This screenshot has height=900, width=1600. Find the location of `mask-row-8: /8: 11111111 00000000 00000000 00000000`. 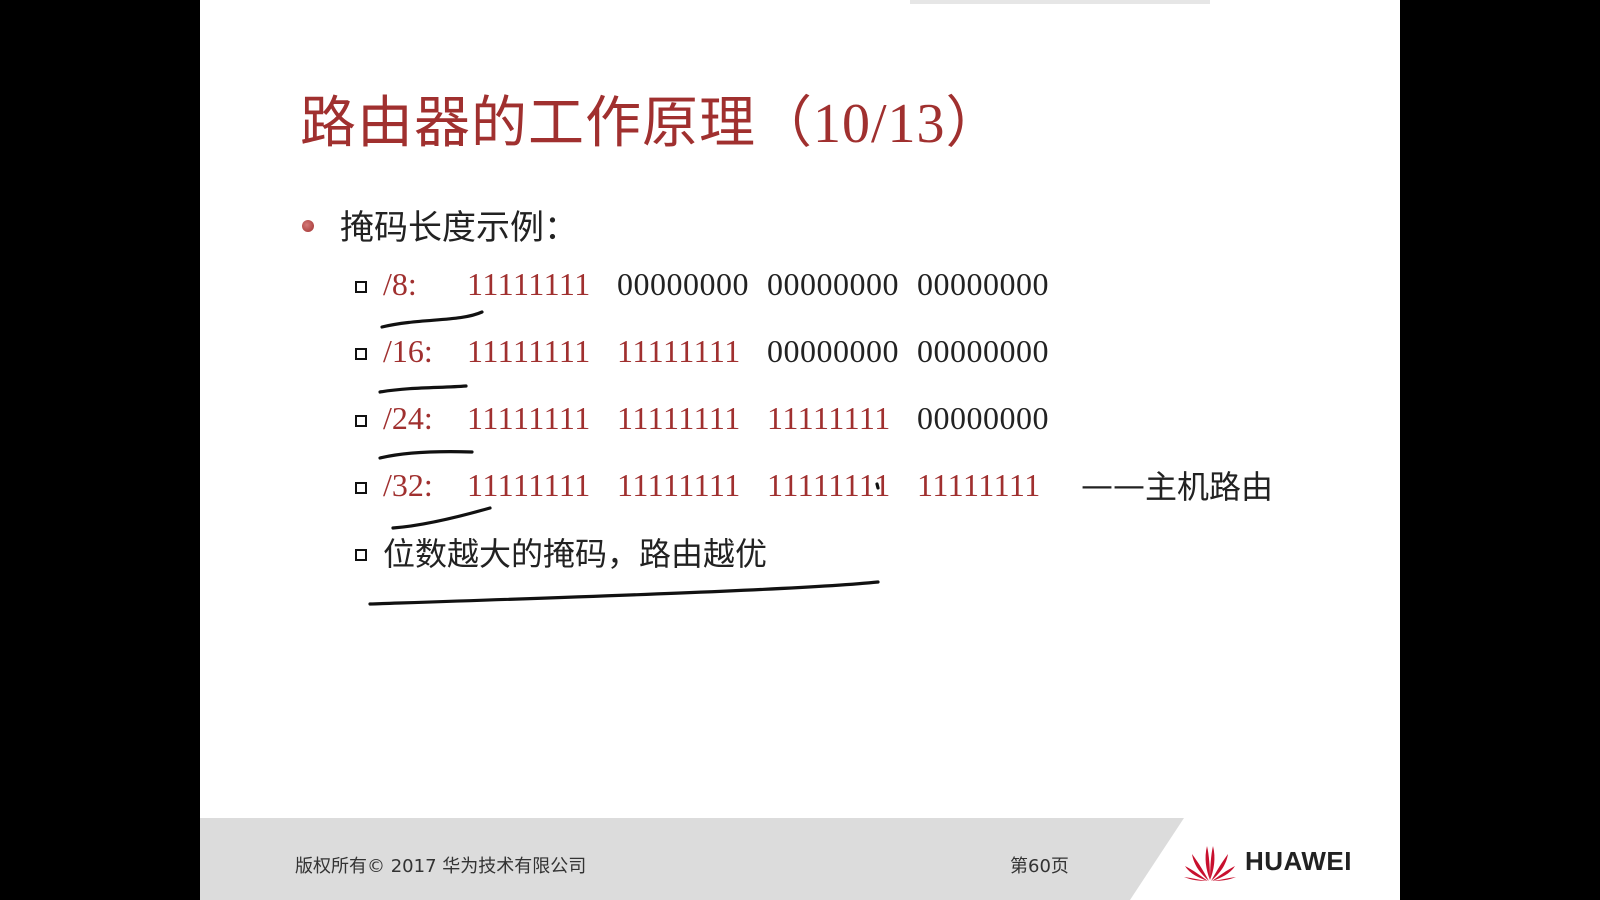

mask-row-8: /8: 11111111 00000000 00000000 00000000 is located at coordinates (711, 284).